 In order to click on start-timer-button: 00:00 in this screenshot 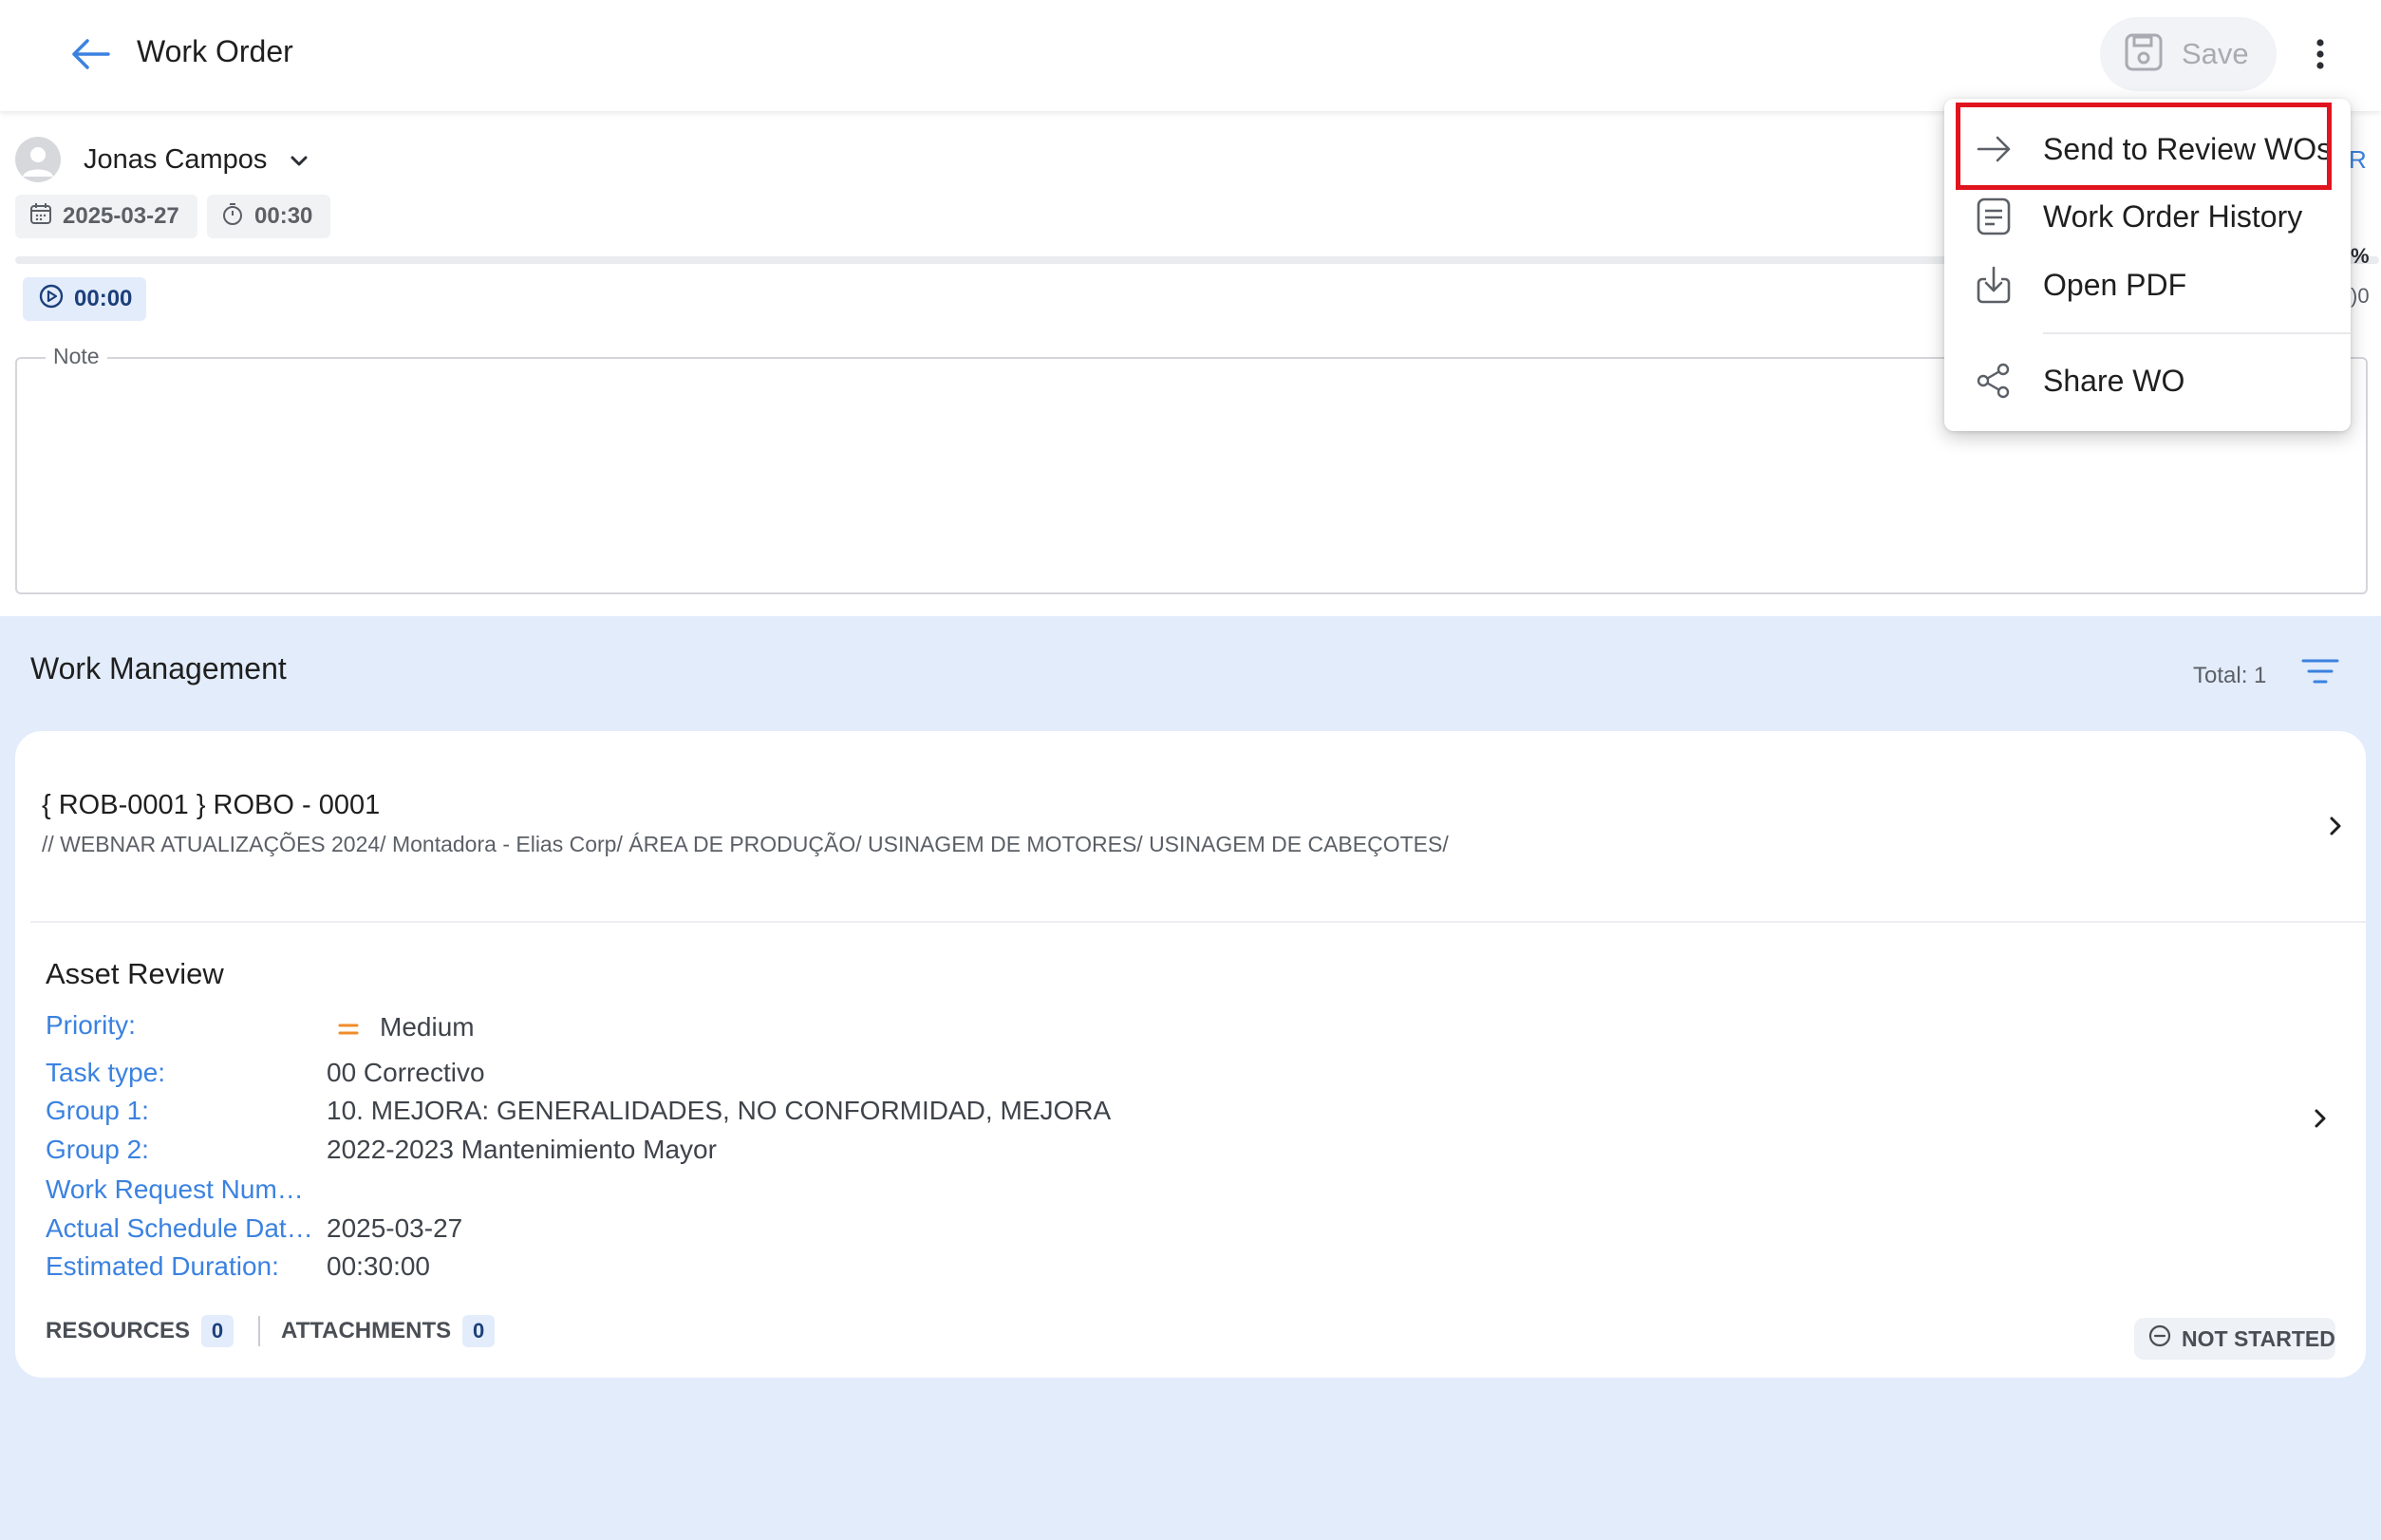, I will do `click(84, 299)`.